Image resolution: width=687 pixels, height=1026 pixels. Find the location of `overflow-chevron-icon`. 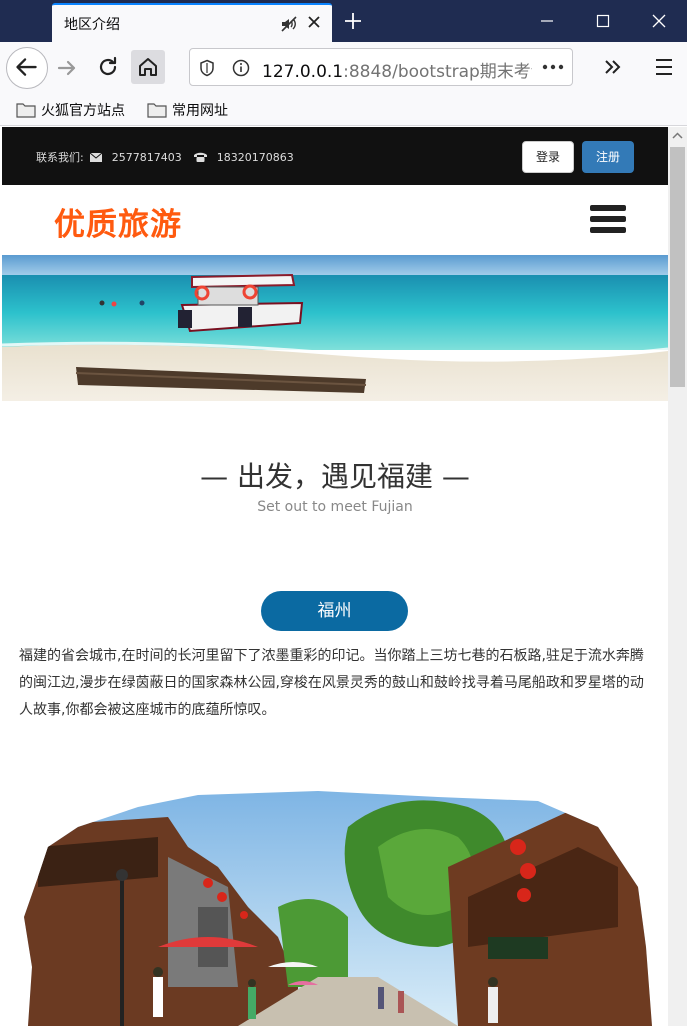

overflow-chevron-icon is located at coordinates (613, 67).